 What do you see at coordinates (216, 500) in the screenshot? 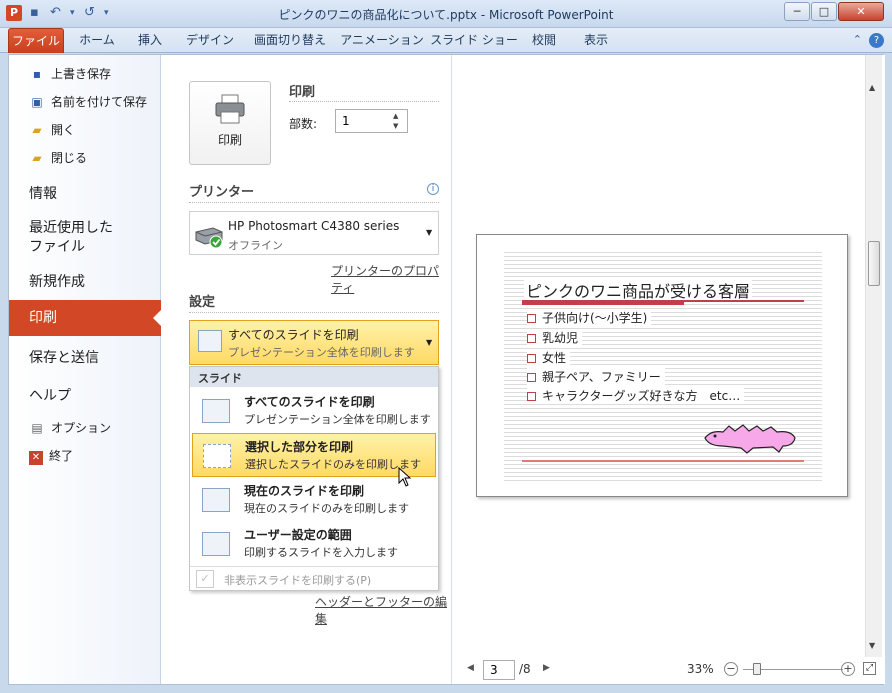
I see `current-slide-icon` at bounding box center [216, 500].